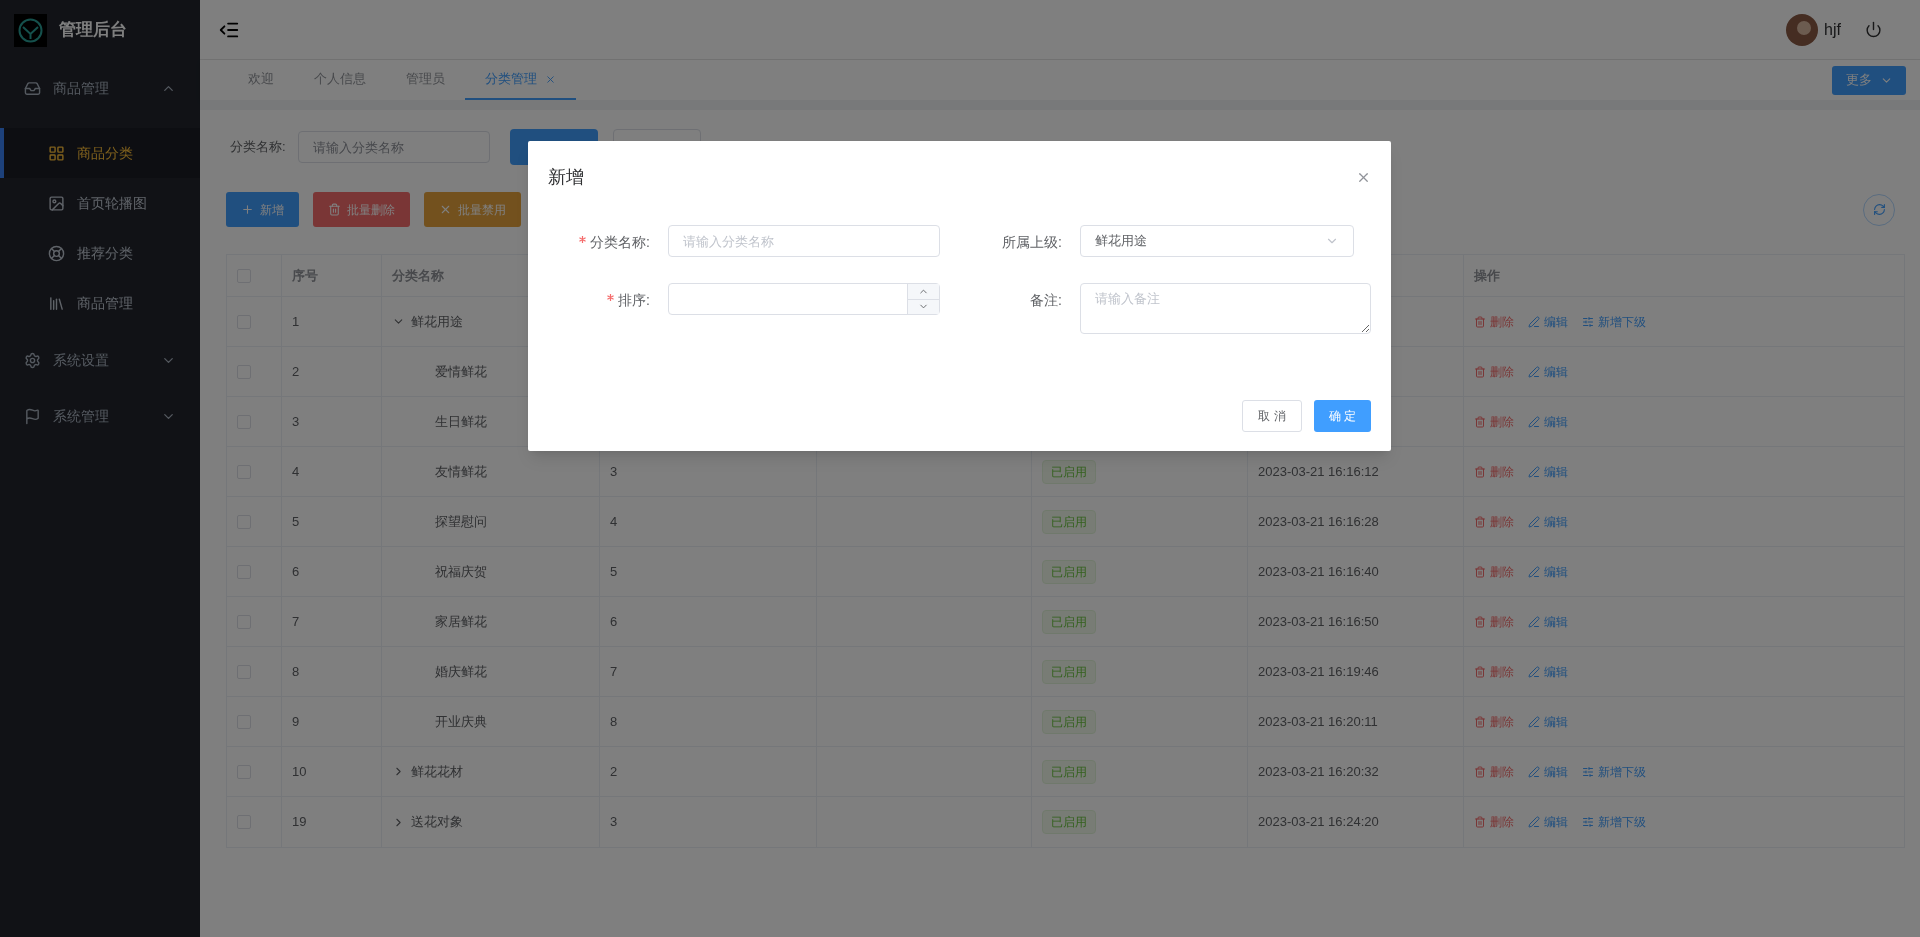 The image size is (1920, 937). Describe the element at coordinates (262, 209) in the screenshot. I see `toolbar-button: 新增` at that location.